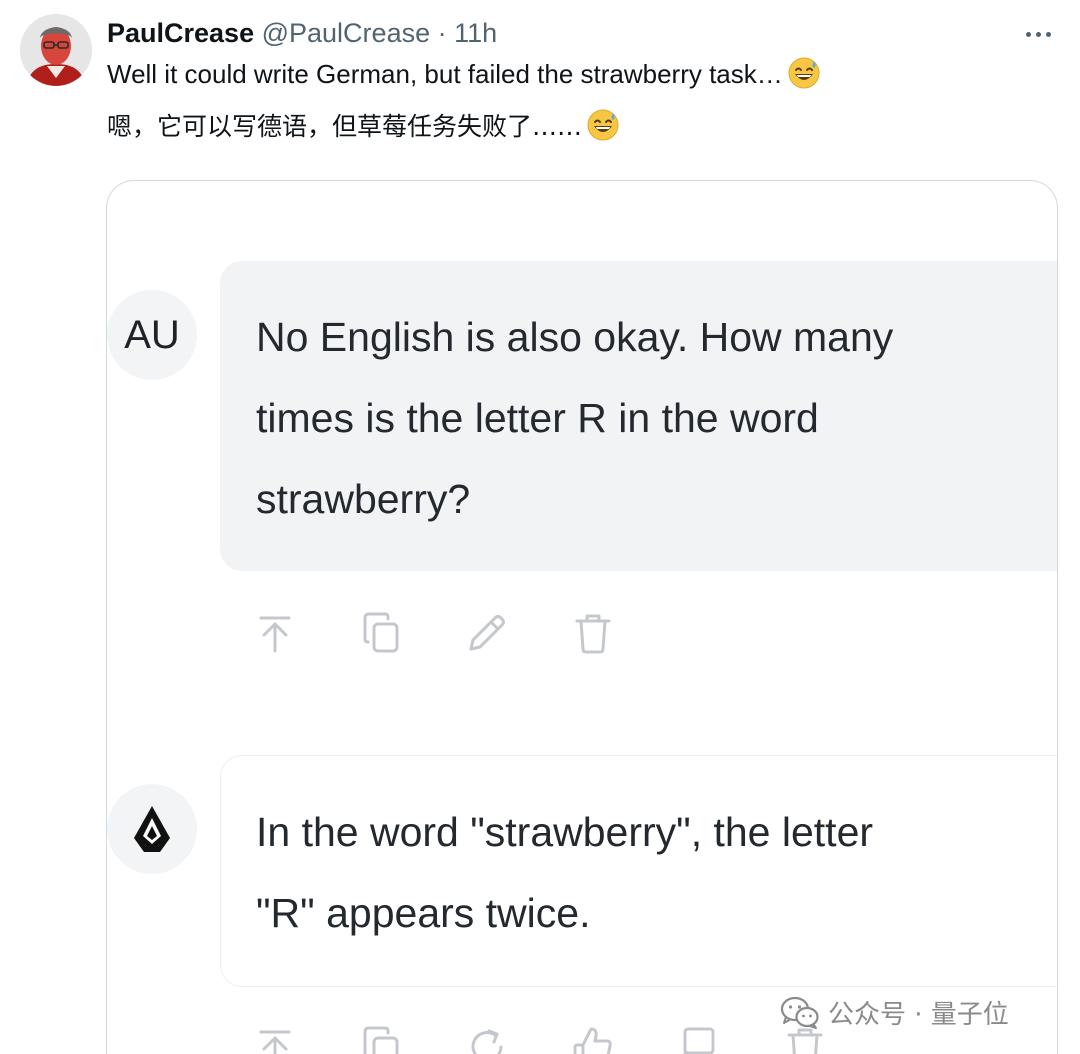  I want to click on assistant-avatar, so click(152, 829).